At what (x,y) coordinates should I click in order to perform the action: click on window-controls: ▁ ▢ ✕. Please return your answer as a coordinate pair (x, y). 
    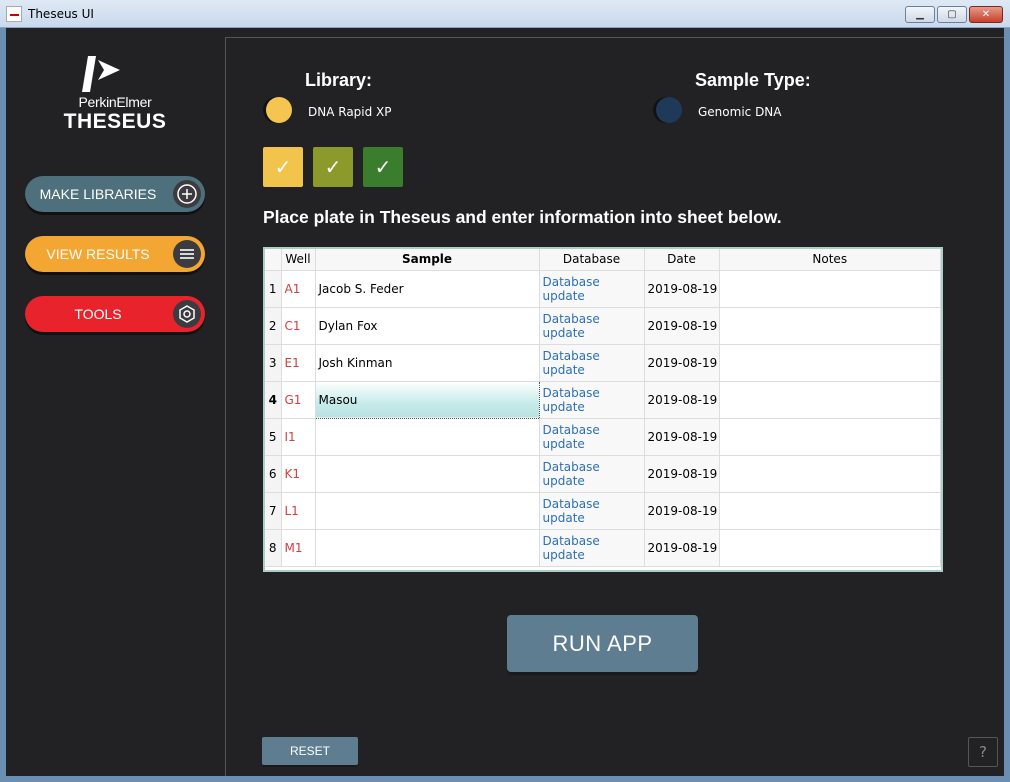
    Looking at the image, I should click on (954, 14).